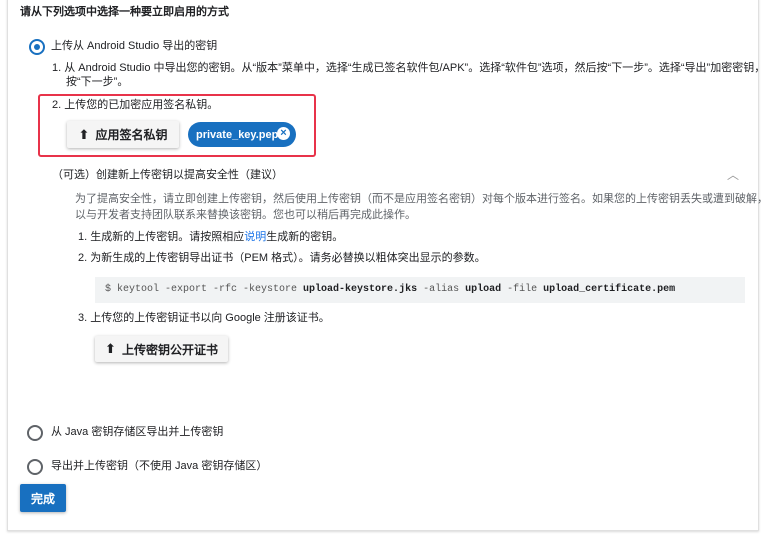 The image size is (765, 534). What do you see at coordinates (283, 133) in the screenshot?
I see `remove-file-icon: ×` at bounding box center [283, 133].